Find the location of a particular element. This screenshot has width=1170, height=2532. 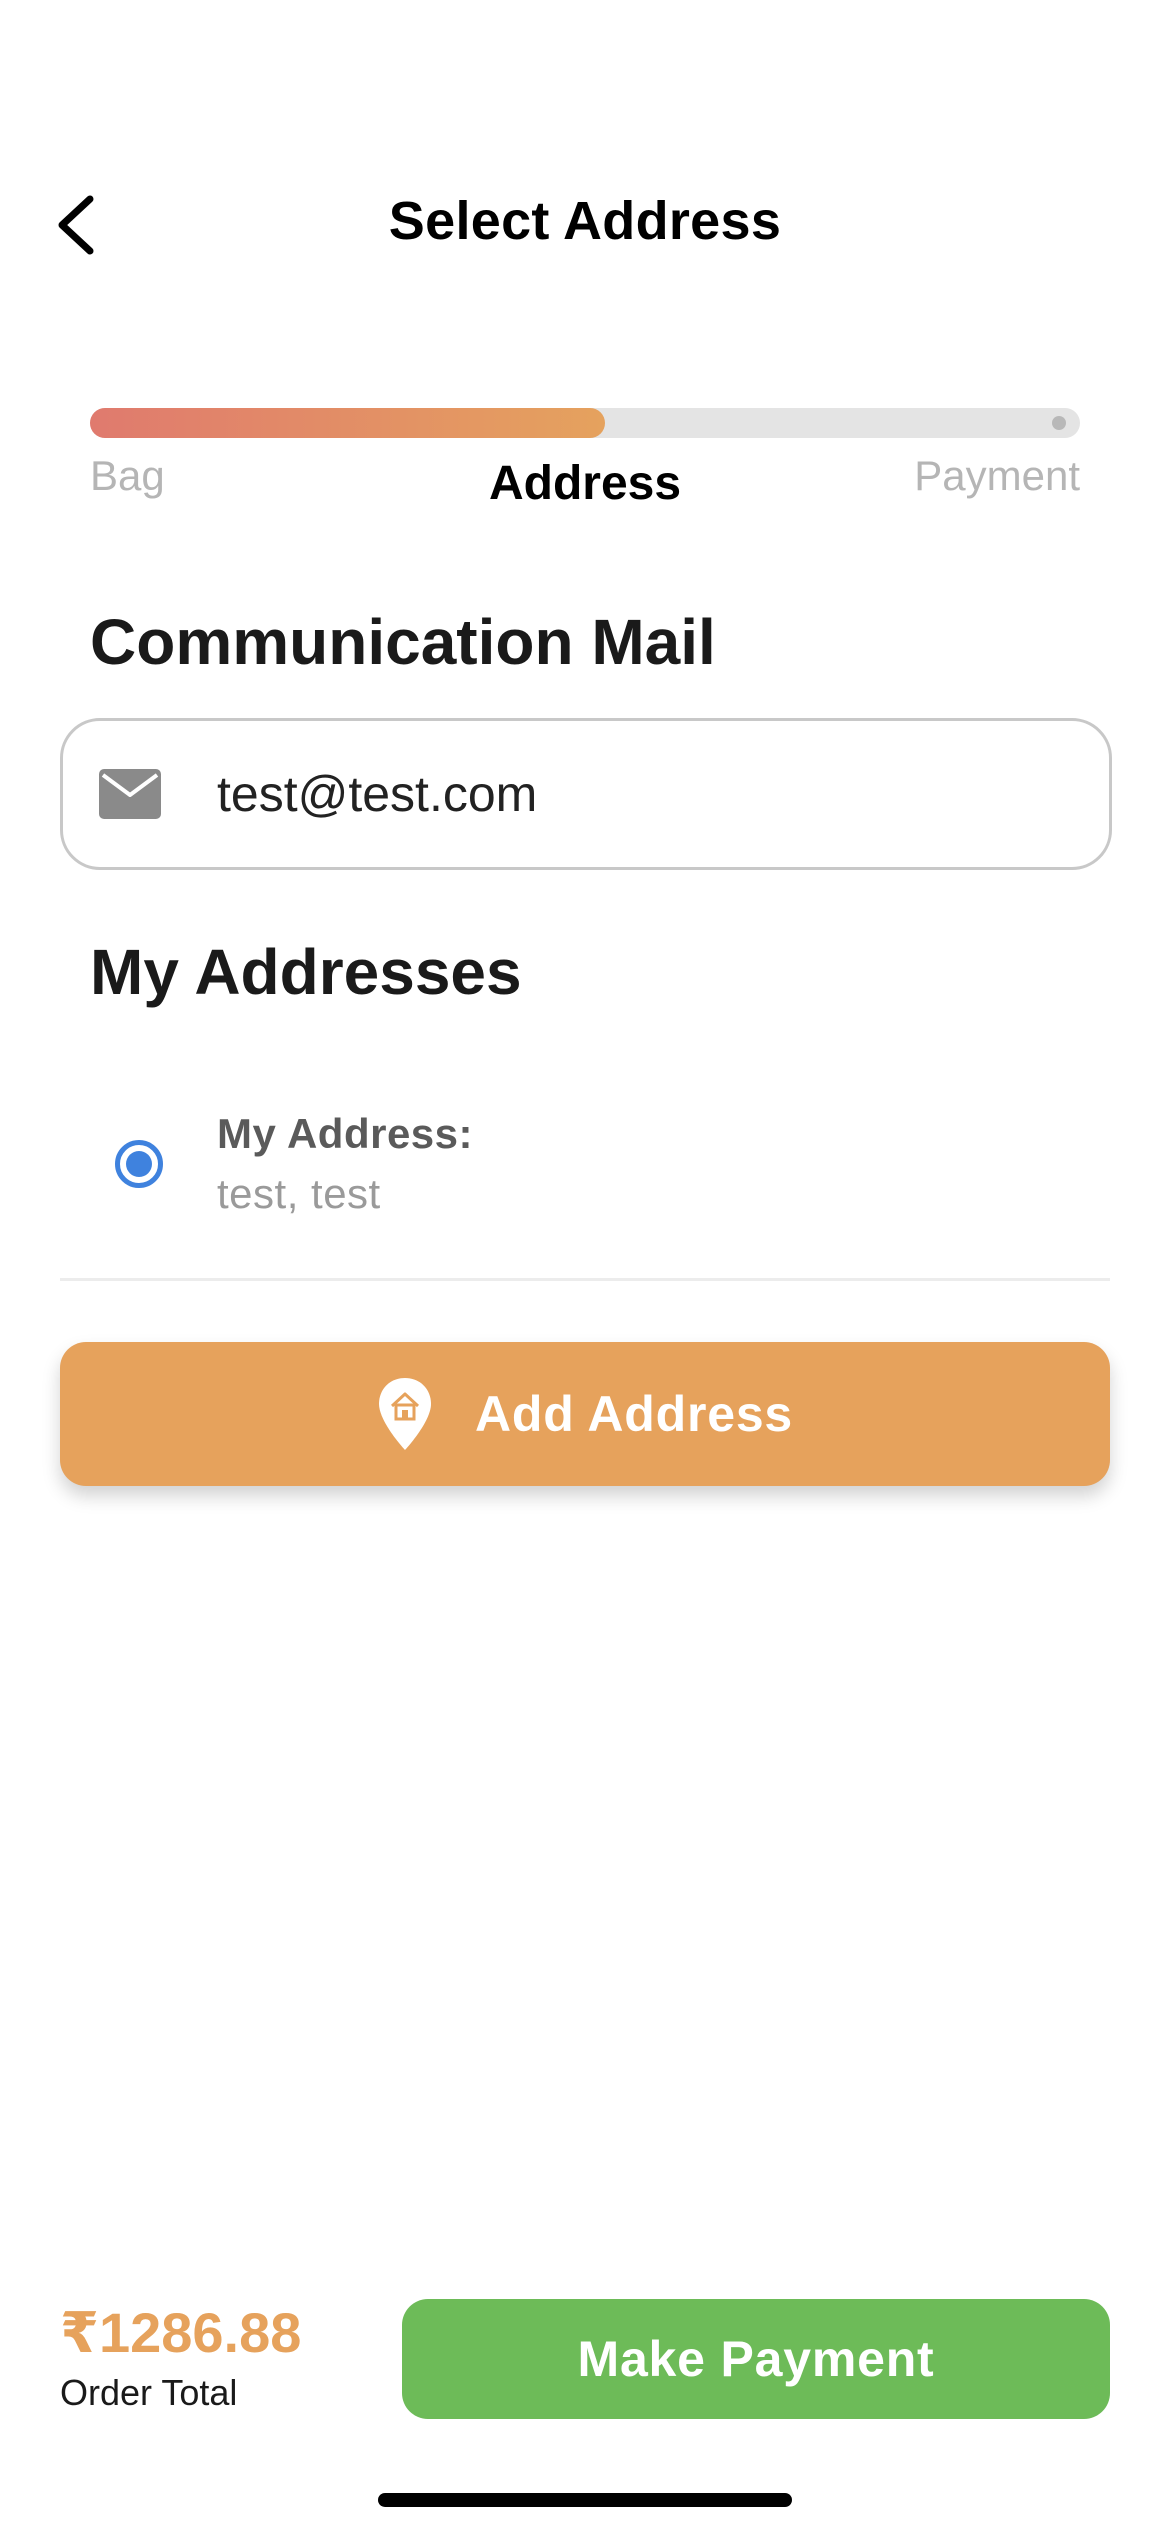

make-payment-label: Make Payment is located at coordinates (756, 2359).